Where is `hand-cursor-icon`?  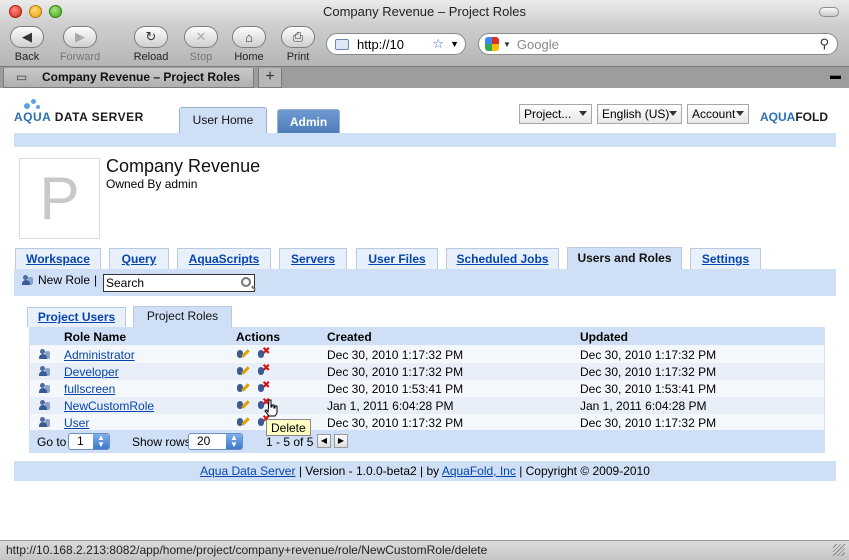
hand-cursor-icon is located at coordinates (271, 408).